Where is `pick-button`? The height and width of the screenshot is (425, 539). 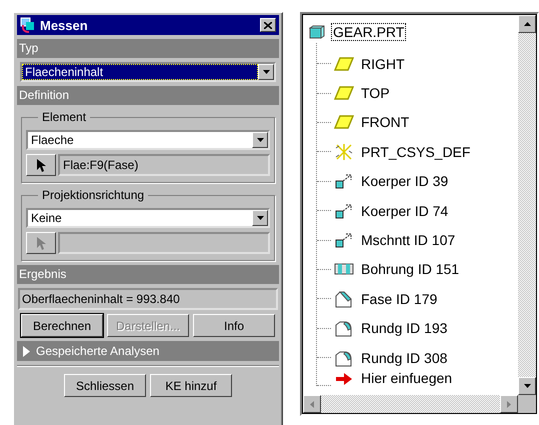 pick-button is located at coordinates (41, 165).